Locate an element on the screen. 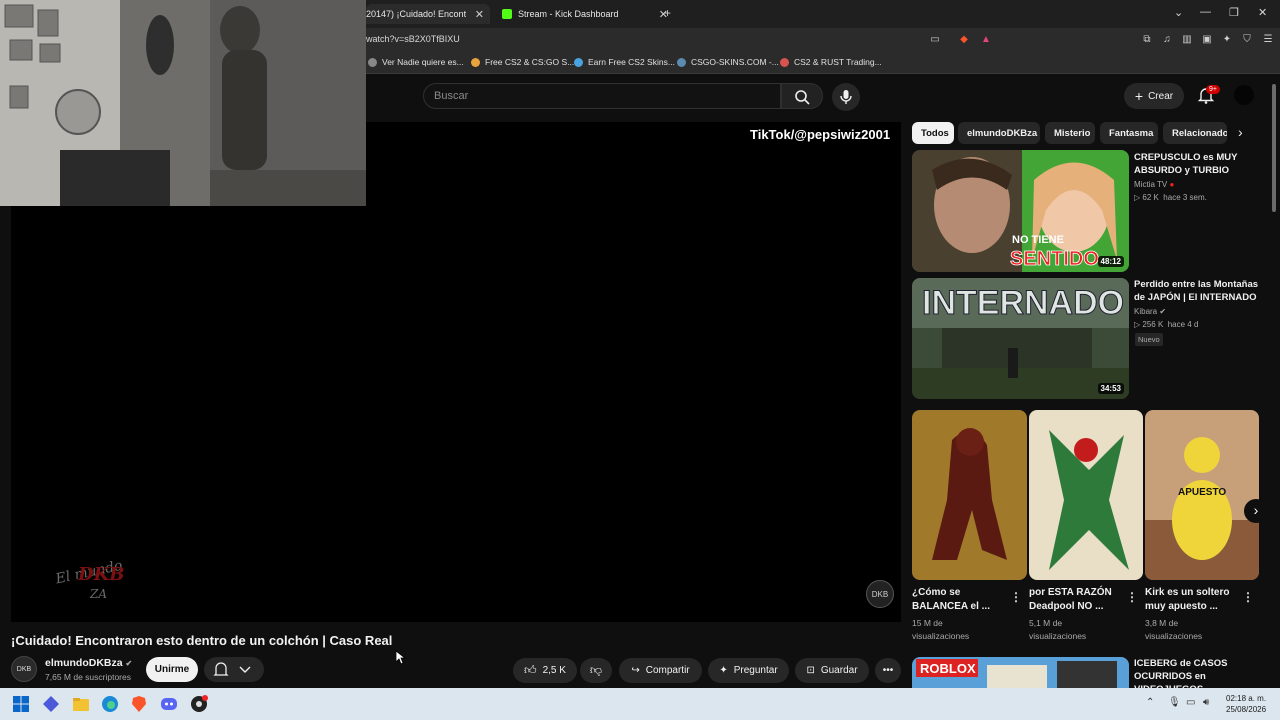 The image size is (1280, 720). recommended-channel: Mictia TV ● is located at coordinates (1154, 185).